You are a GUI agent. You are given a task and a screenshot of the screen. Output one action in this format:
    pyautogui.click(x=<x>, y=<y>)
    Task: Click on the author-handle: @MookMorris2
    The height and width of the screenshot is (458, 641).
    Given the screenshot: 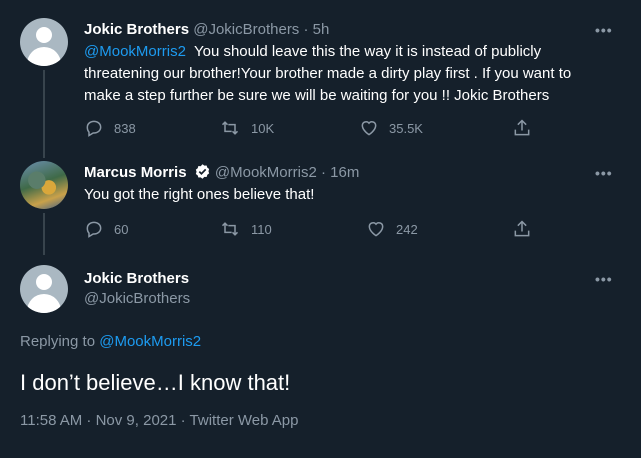 What is the action you would take?
    pyautogui.click(x=266, y=172)
    